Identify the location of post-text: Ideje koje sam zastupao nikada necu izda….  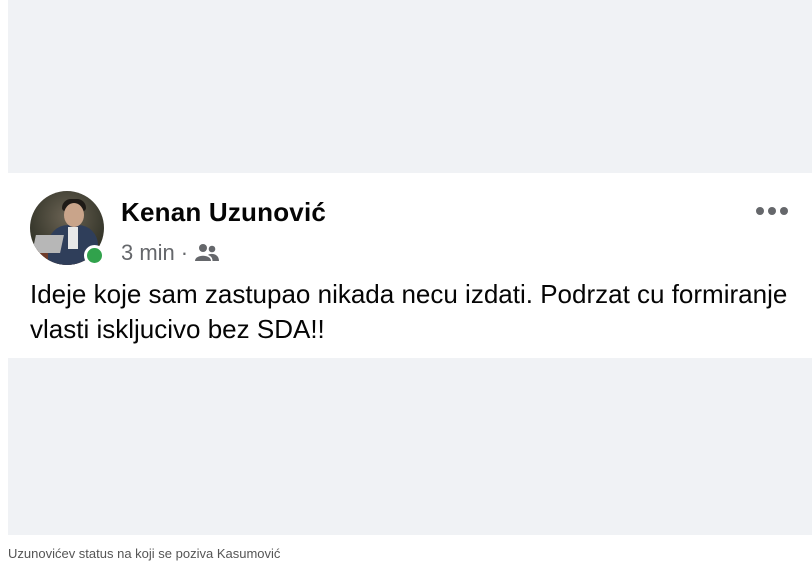
(409, 311).